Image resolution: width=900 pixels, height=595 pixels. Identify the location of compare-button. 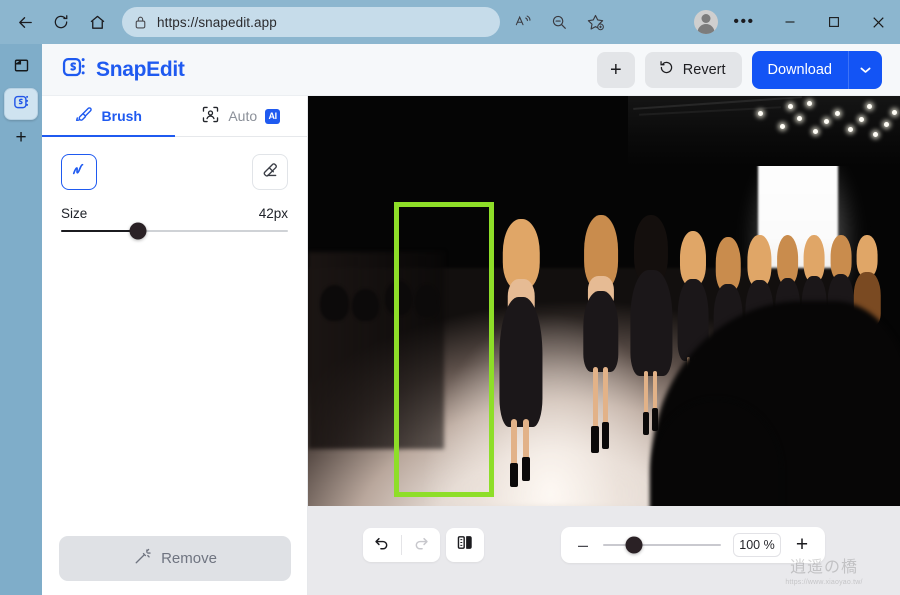
(465, 545).